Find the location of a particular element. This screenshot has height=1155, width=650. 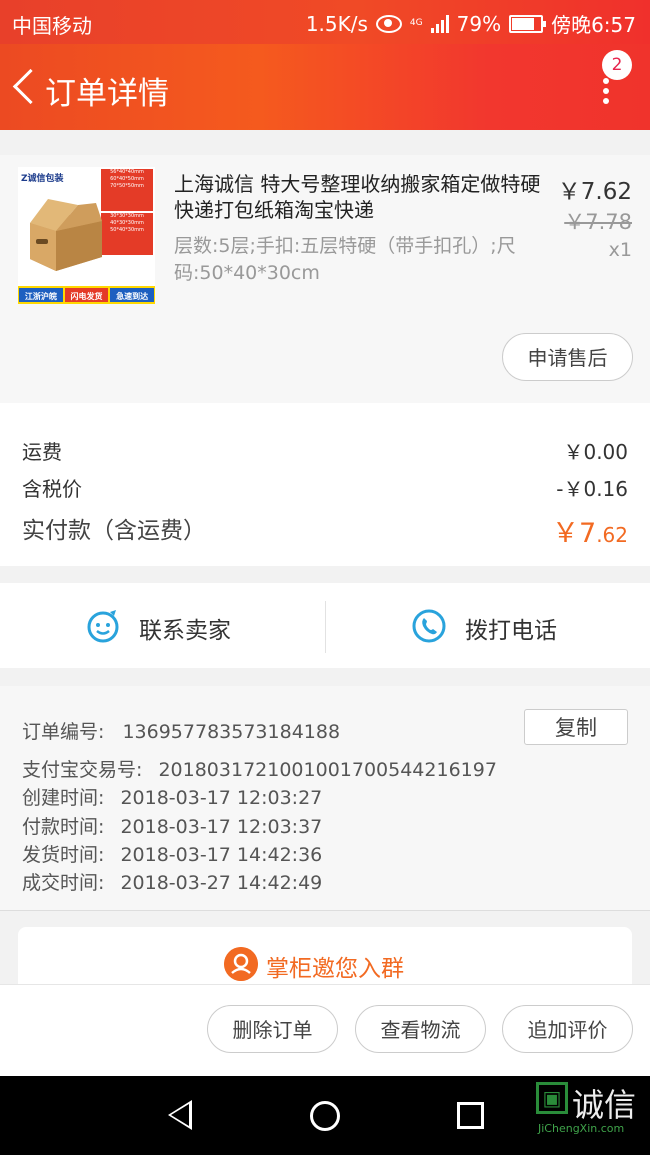

eye-comfort-icon is located at coordinates (388, 23).